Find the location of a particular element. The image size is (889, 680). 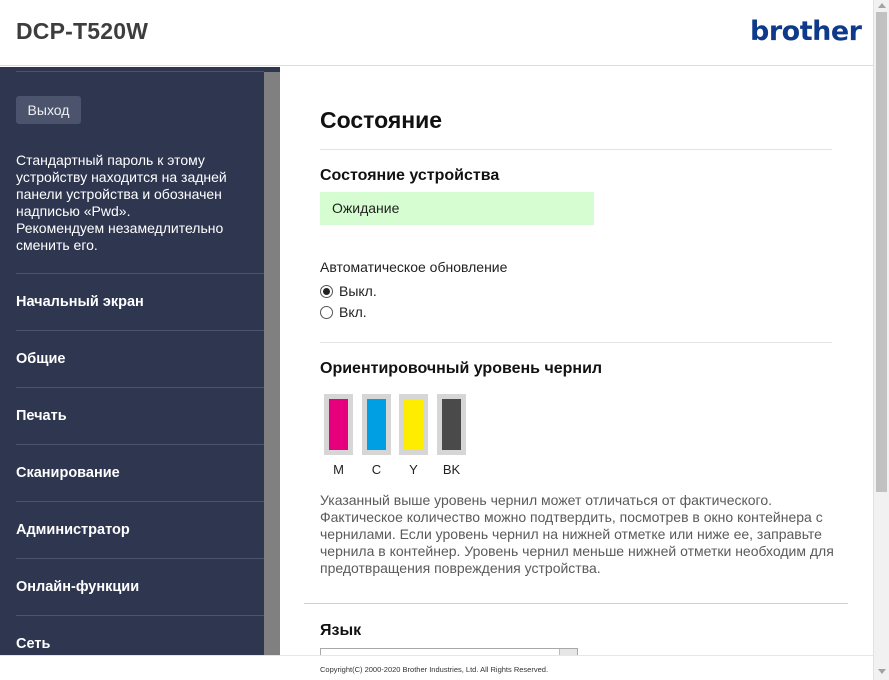

auto-refresh-off-option: Выкл. is located at coordinates (348, 291).